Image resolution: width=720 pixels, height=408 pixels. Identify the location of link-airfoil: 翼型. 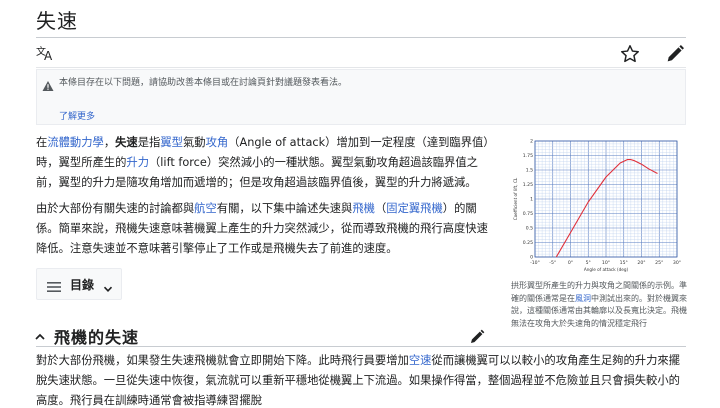
(171, 142).